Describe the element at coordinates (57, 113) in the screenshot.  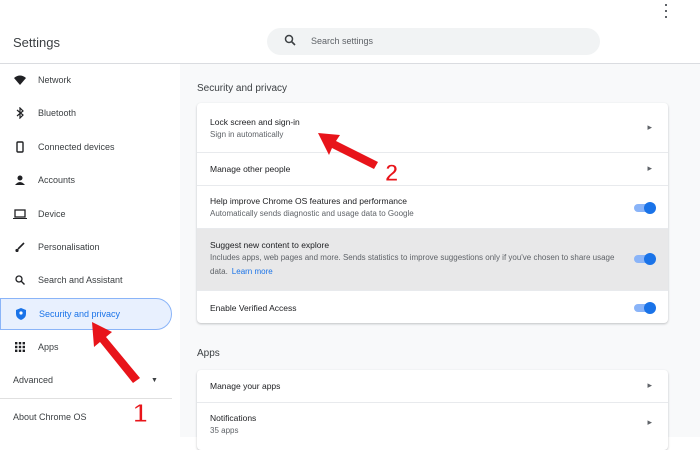
I see `sidebar-item-label: Bluetooth` at that location.